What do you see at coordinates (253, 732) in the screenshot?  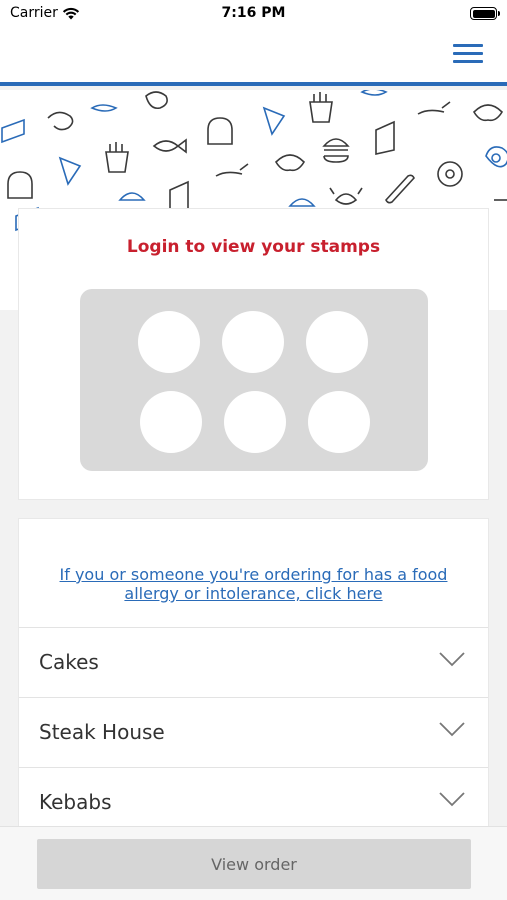 I see `category-row-steak-house: Steak House` at bounding box center [253, 732].